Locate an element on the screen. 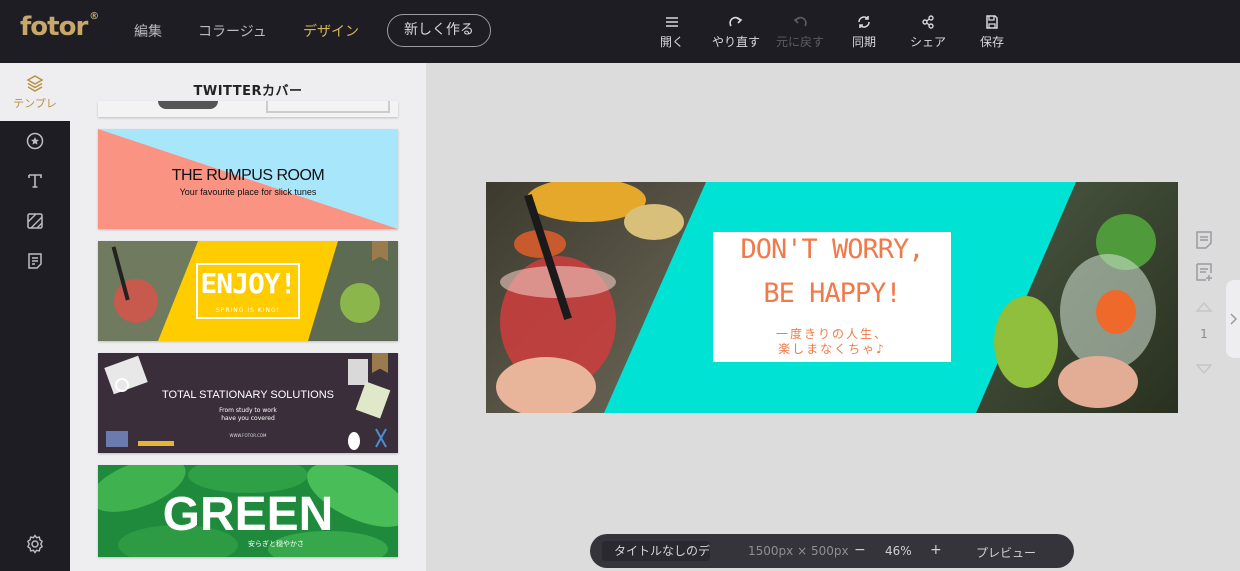 The width and height of the screenshot is (1240, 571). thumb-url: WWW.FOTOR.COM is located at coordinates (248, 435).